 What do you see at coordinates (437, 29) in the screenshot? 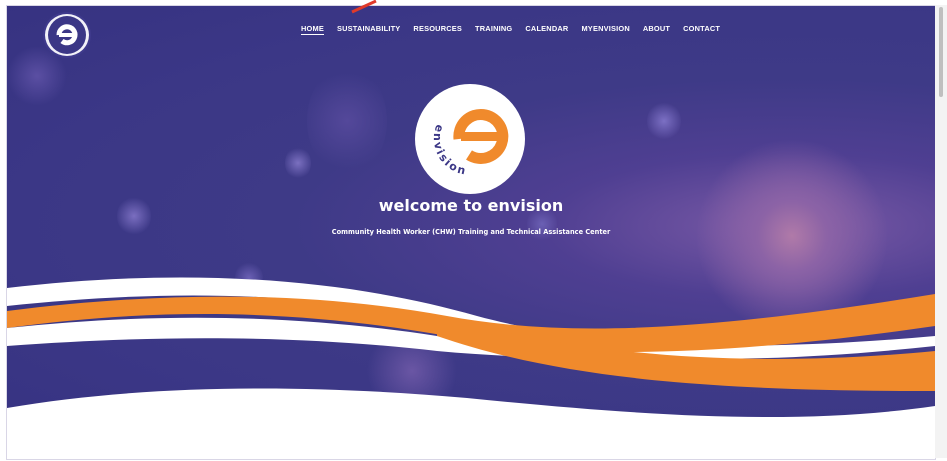
I see `nav-resources: RESOURCES` at bounding box center [437, 29].